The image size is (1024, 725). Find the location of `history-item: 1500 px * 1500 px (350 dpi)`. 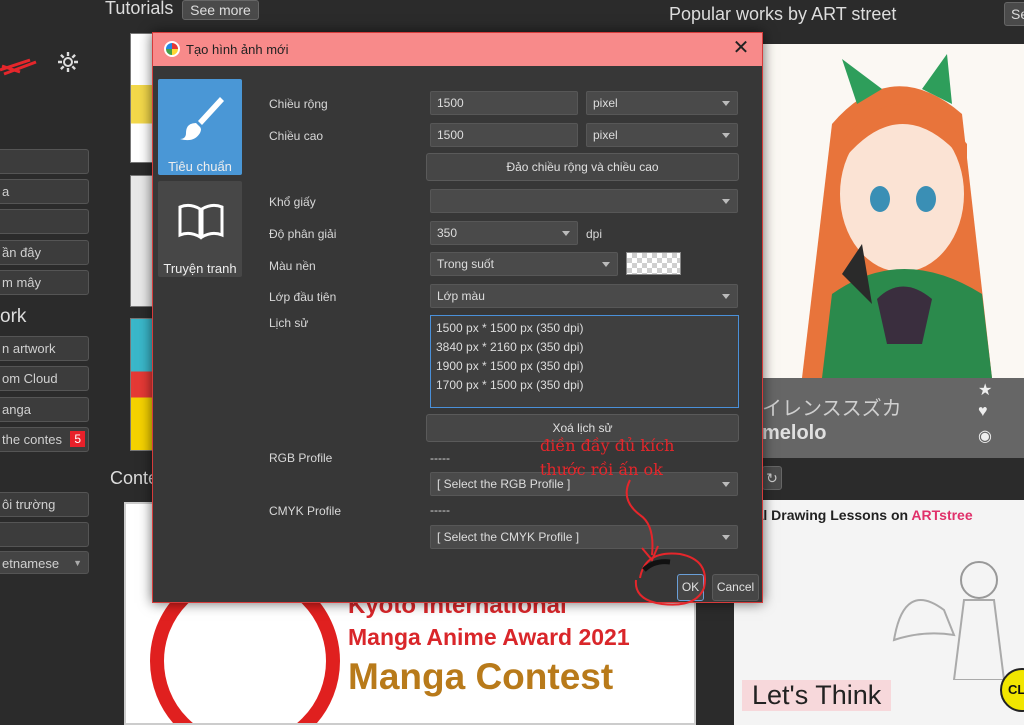

history-item: 1500 px * 1500 px (350 dpi) is located at coordinates (587, 328).